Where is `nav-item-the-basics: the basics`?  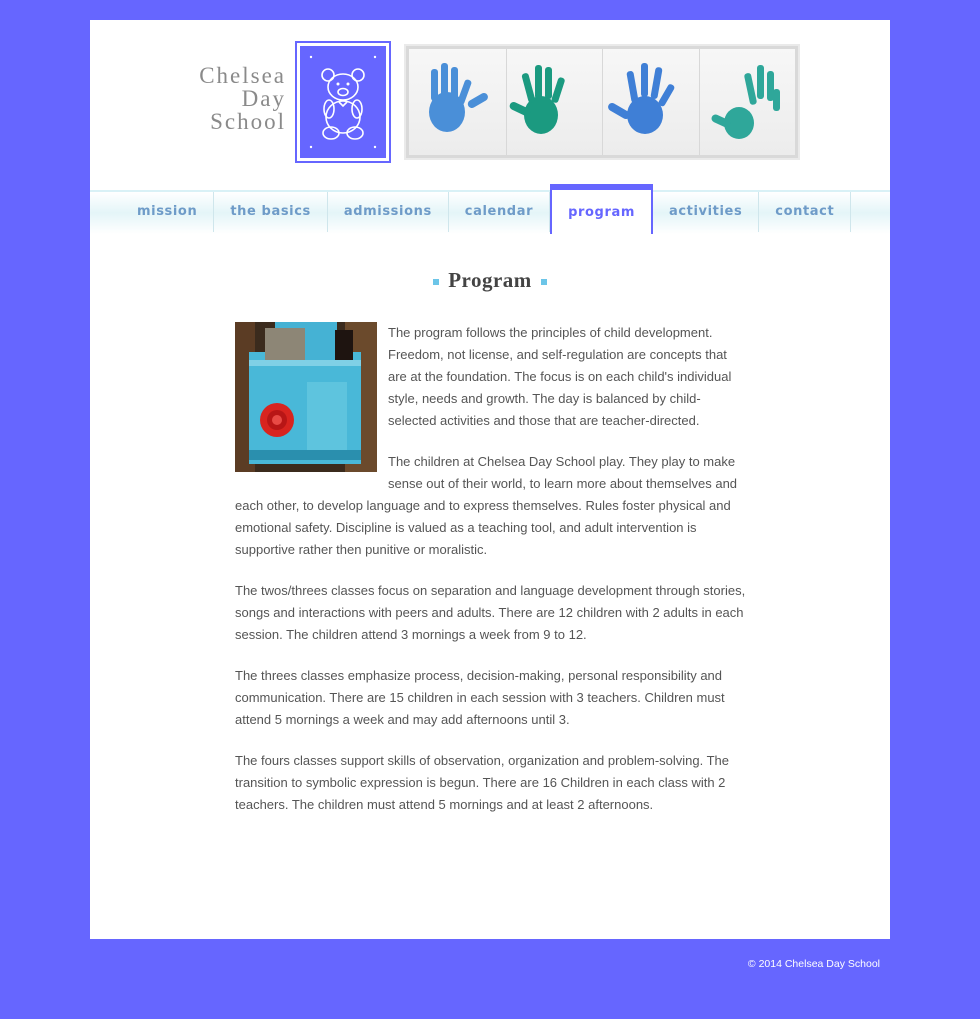 nav-item-the-basics: the basics is located at coordinates (271, 212).